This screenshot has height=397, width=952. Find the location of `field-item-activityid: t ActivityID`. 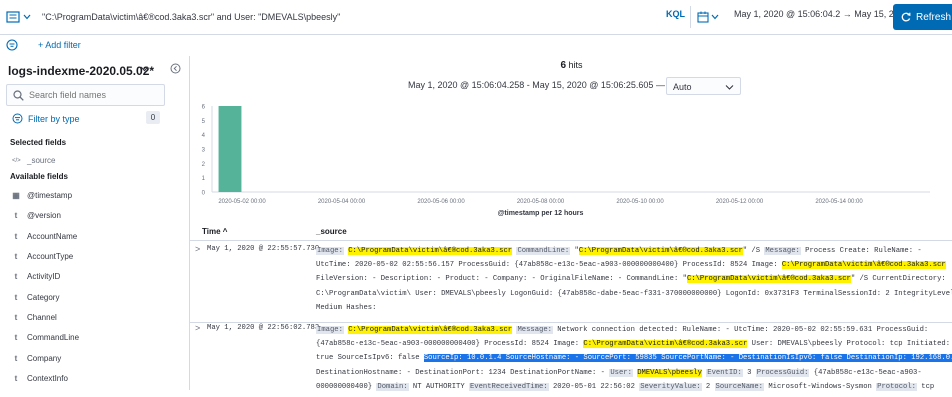

field-item-activityid: t ActivityID is located at coordinates (36, 276).